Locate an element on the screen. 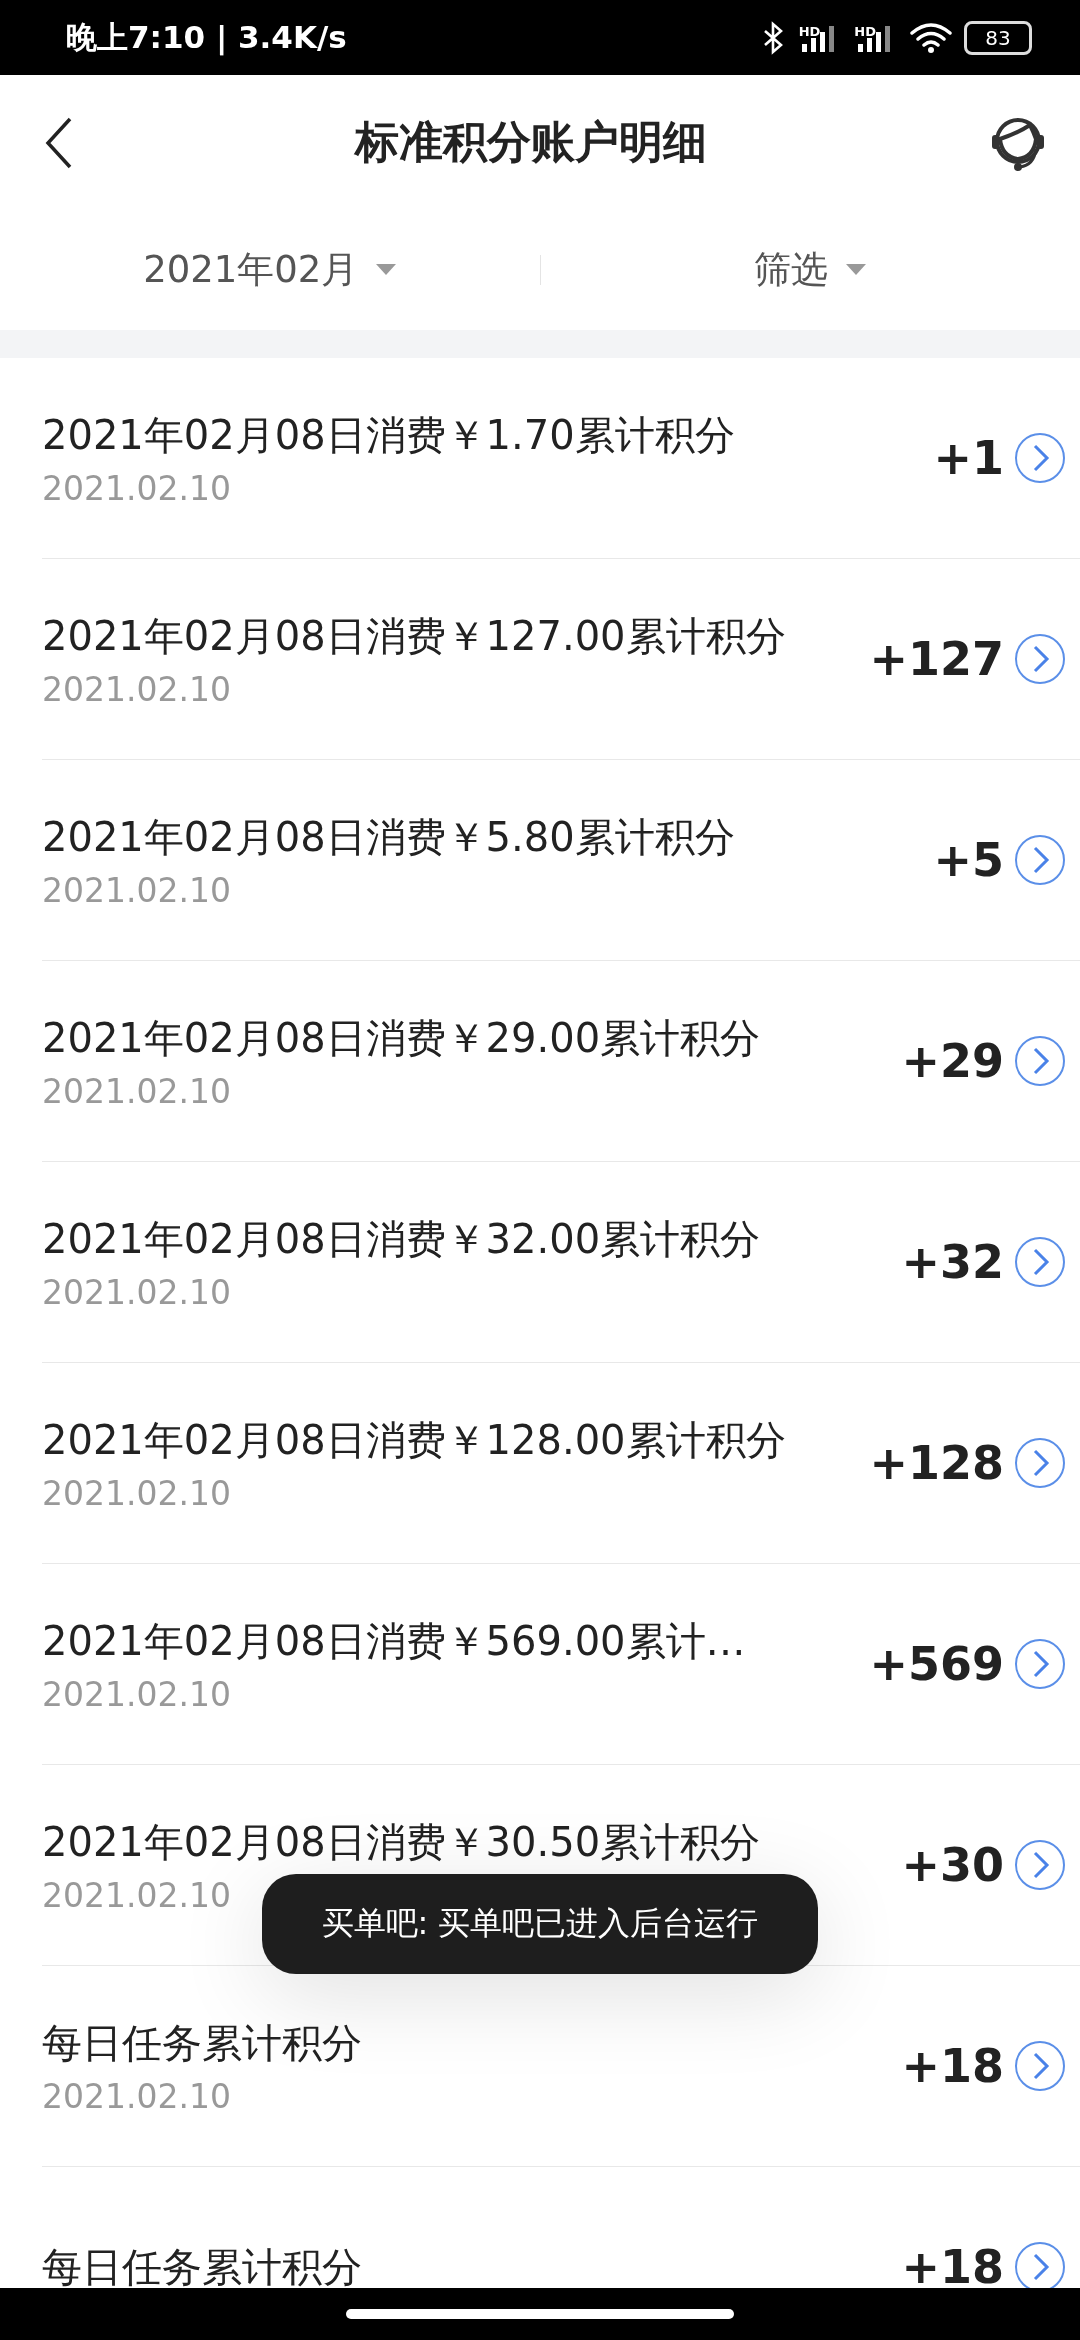  points-value: +128 is located at coordinates (936, 1463).